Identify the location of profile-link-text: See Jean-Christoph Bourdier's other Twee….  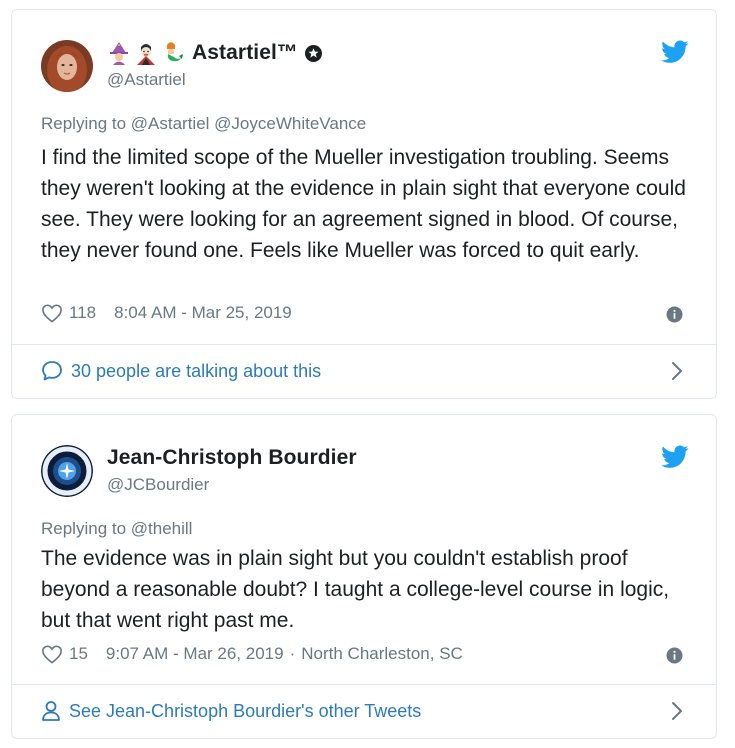
(245, 711).